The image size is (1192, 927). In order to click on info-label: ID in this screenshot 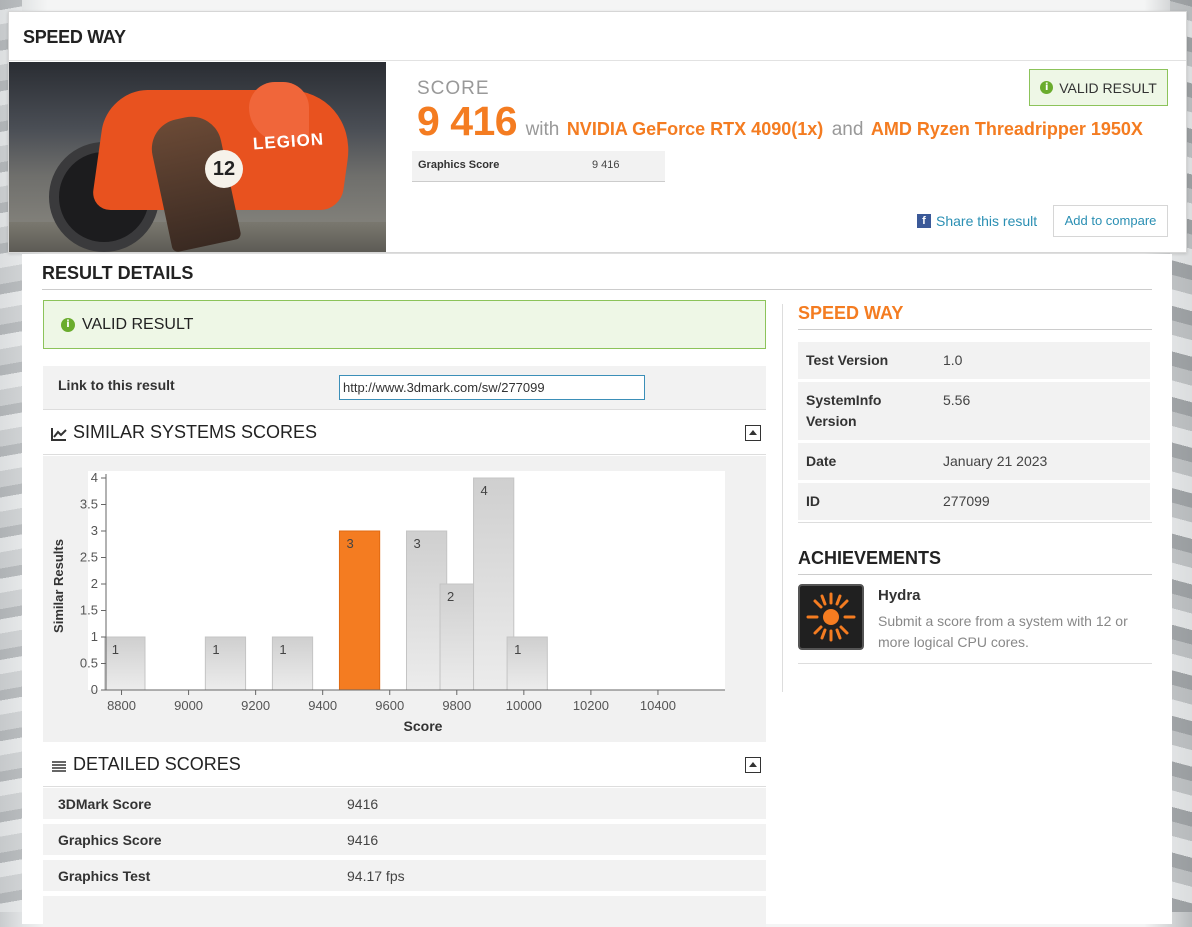, I will do `click(813, 501)`.